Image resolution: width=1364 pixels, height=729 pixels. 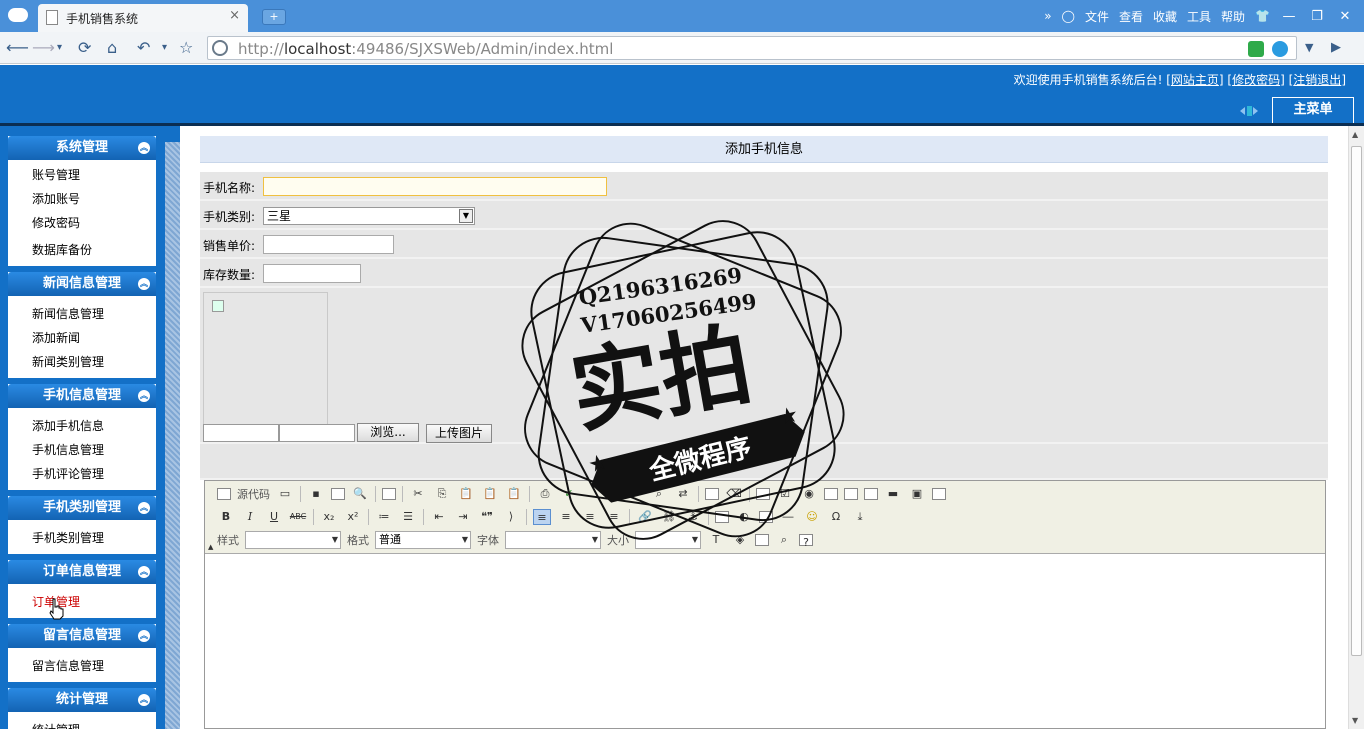 What do you see at coordinates (860, 517) in the screenshot?
I see `page-break-icon: ⤓` at bounding box center [860, 517].